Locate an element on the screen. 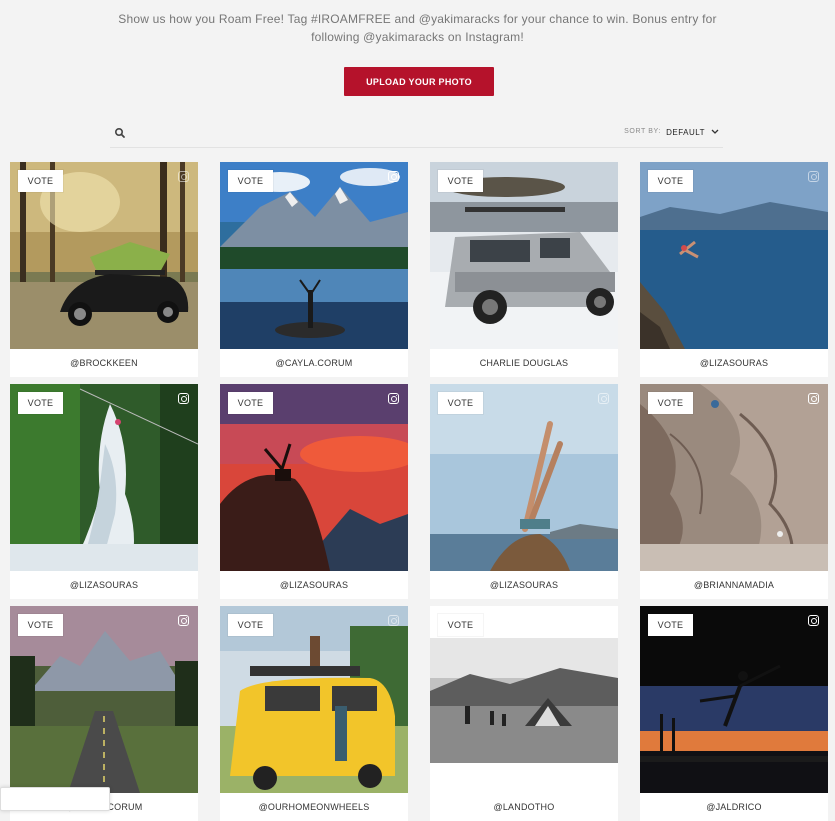 This screenshot has height=821, width=835. gallery-card: VOTE CHARLIE DOUGLAS is located at coordinates (524, 269).